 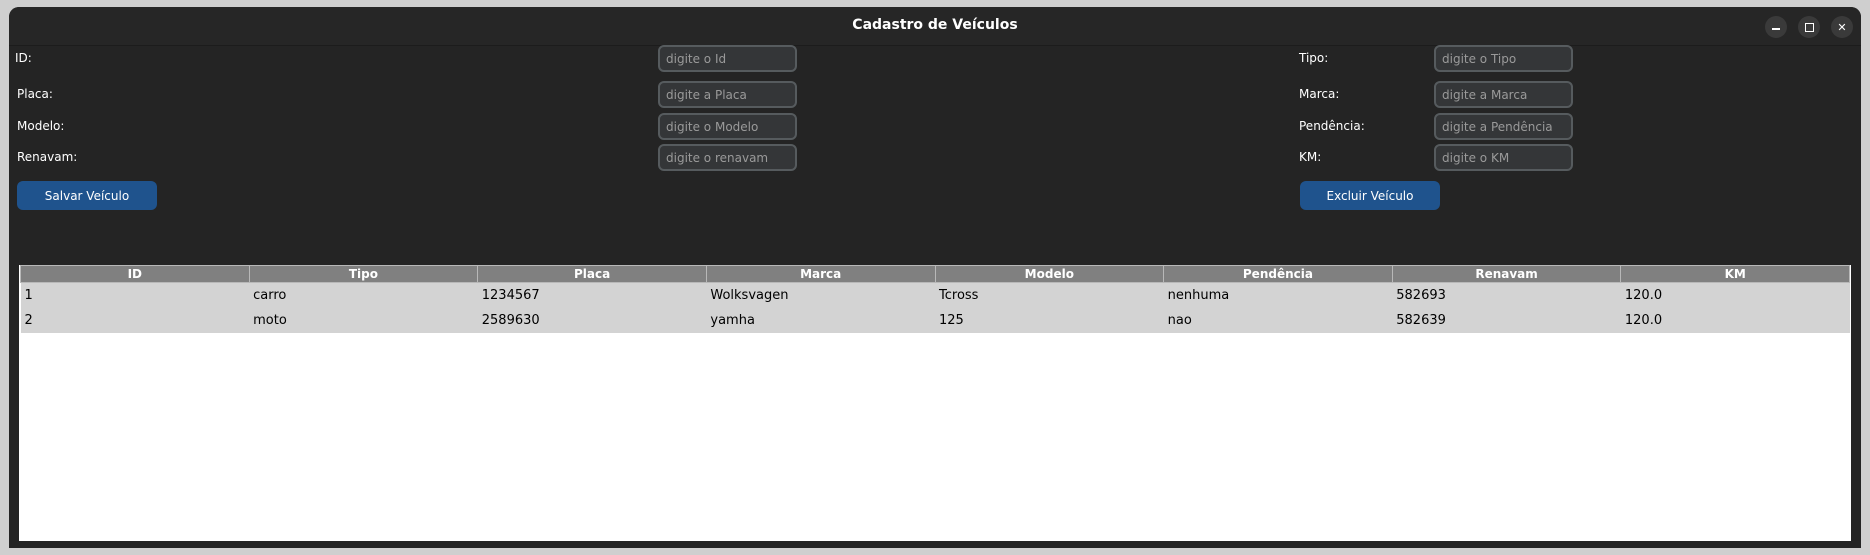 I want to click on cell-pendencia: nenhuma, so click(x=1278, y=295).